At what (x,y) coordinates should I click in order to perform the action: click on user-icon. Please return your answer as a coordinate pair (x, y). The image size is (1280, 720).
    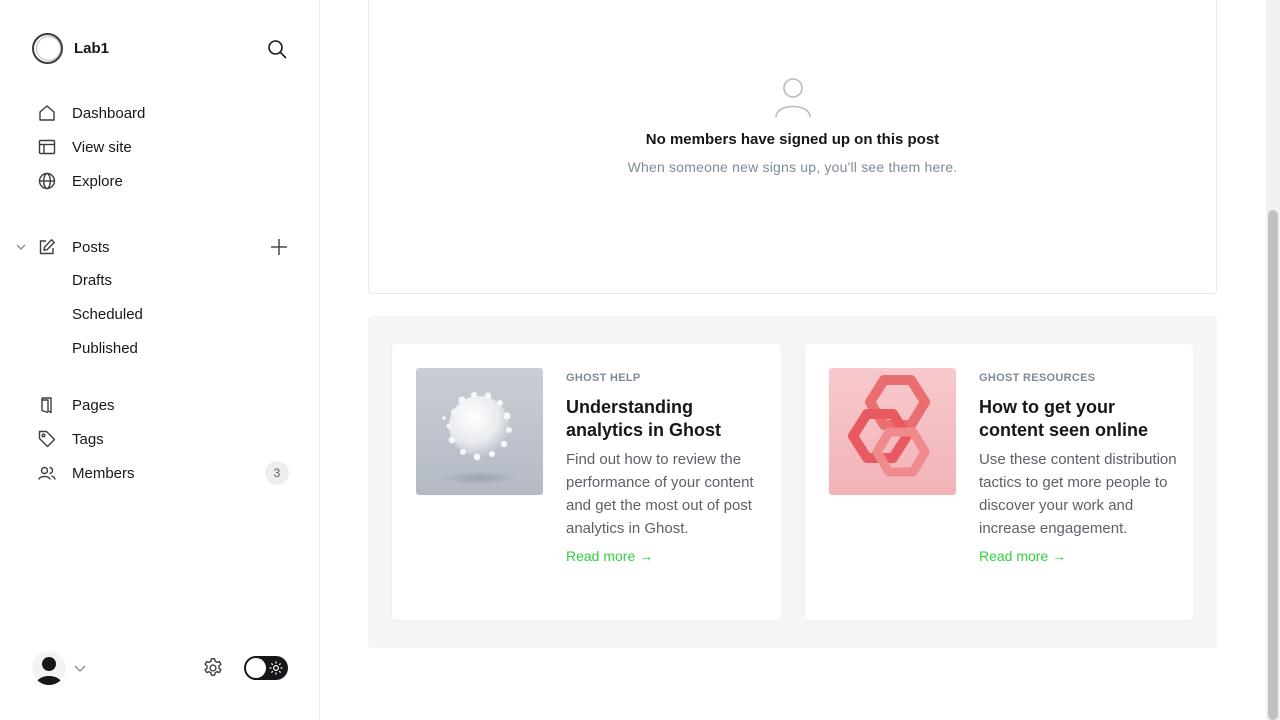
    Looking at the image, I should click on (49, 671).